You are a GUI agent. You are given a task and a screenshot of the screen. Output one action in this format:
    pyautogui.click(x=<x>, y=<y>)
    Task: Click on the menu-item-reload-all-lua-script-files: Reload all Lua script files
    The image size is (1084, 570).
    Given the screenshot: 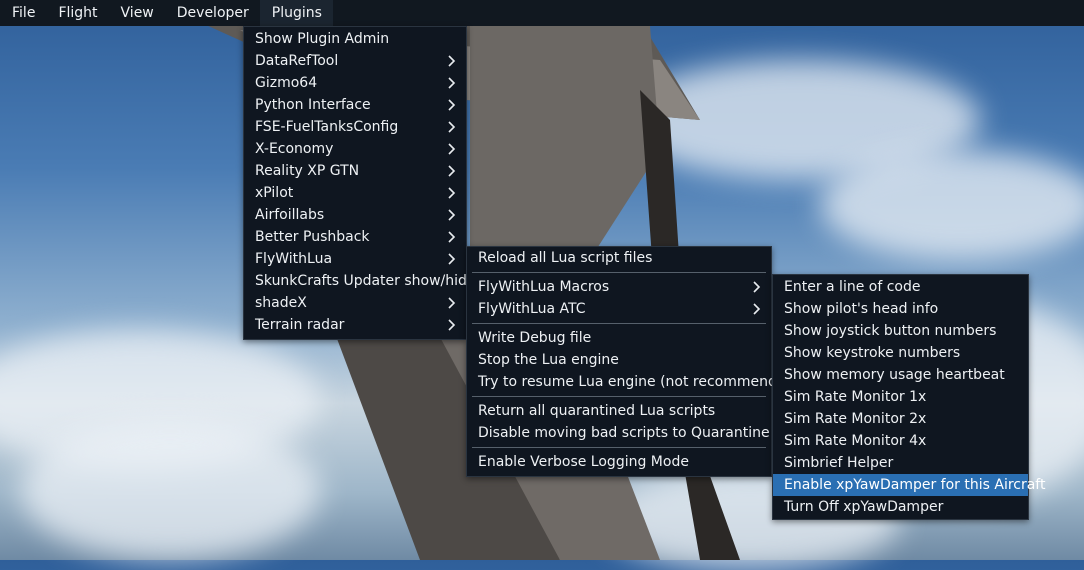 What is the action you would take?
    pyautogui.click(x=619, y=258)
    